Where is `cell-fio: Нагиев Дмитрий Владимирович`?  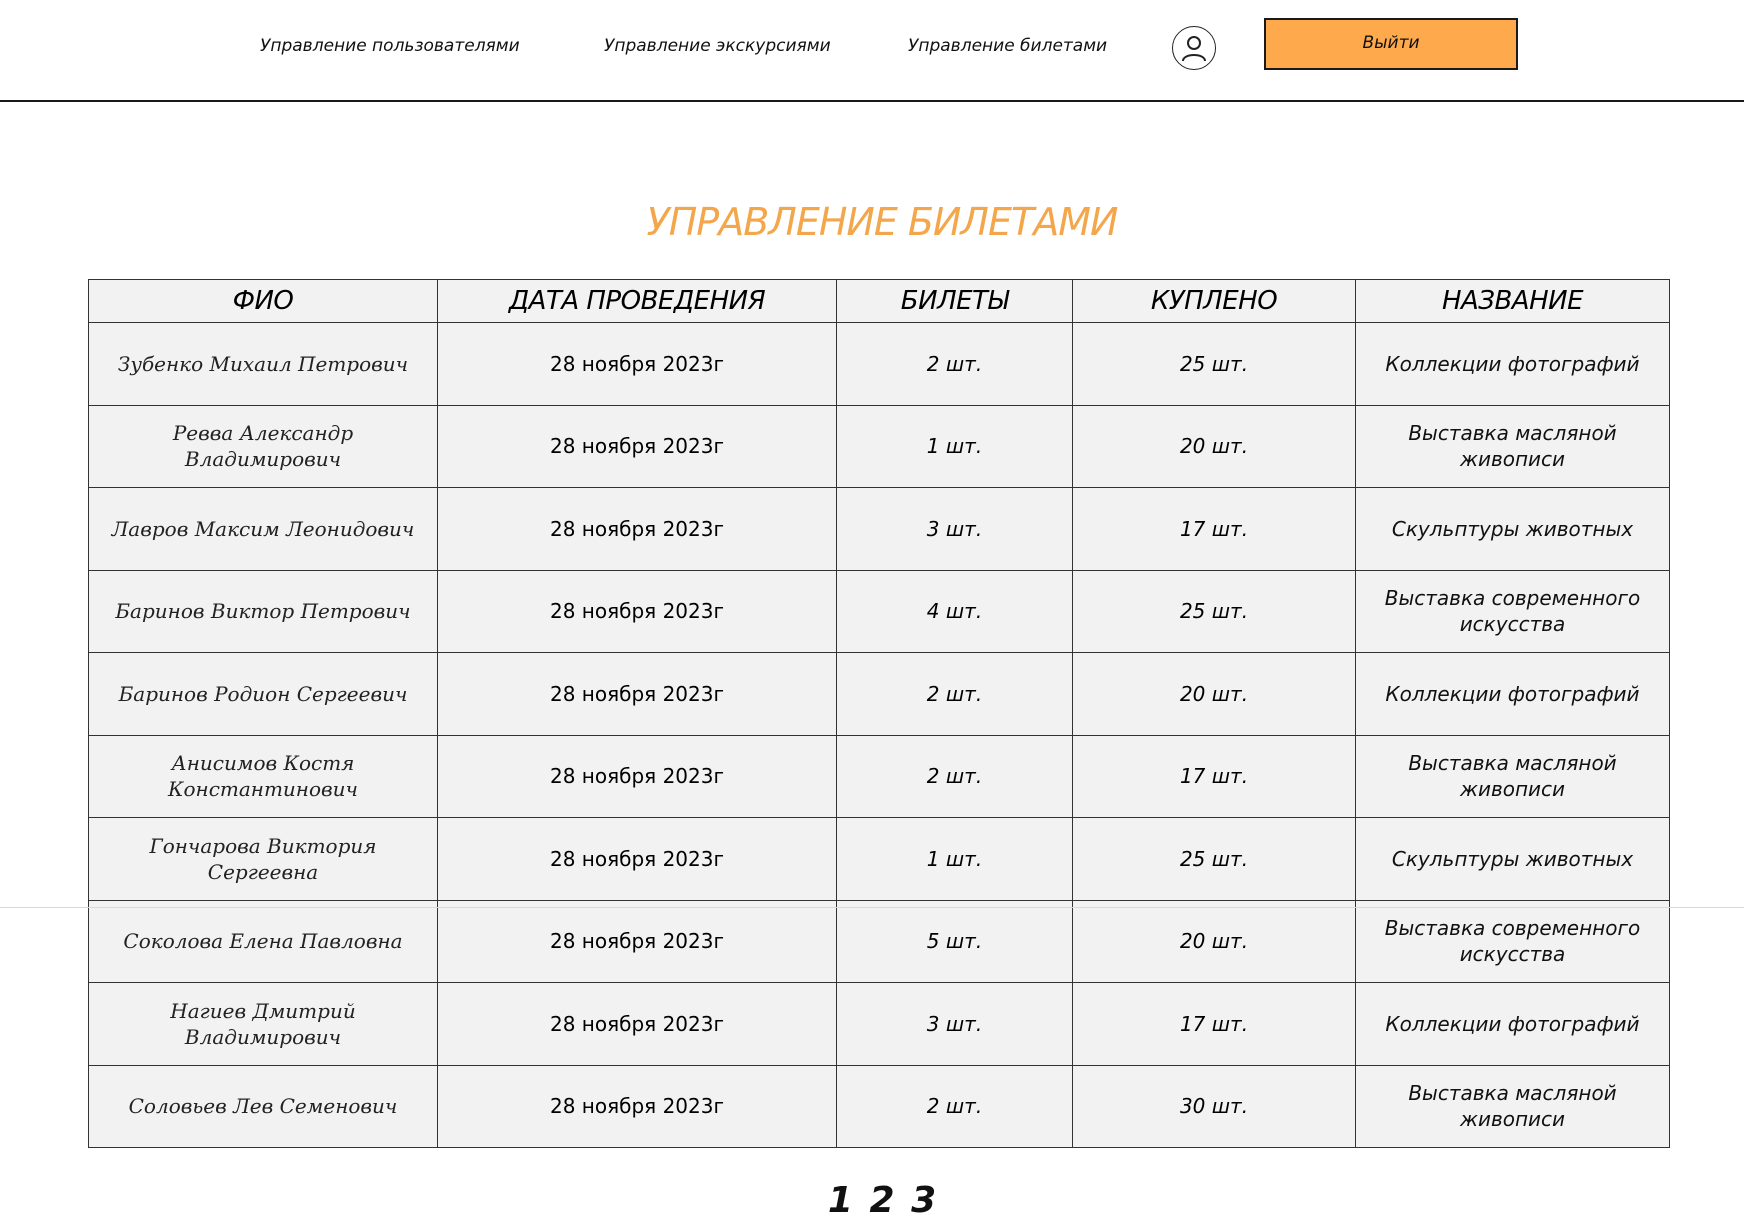
cell-fio: Нагиев Дмитрий Владимирович is located at coordinates (263, 1024).